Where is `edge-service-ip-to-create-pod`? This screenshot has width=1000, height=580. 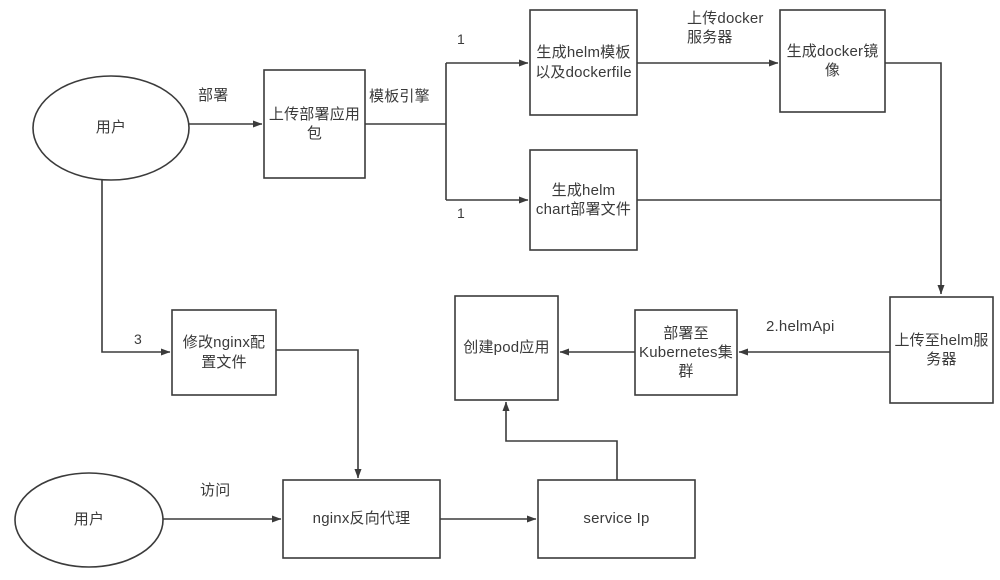 edge-service-ip-to-create-pod is located at coordinates (560, 440).